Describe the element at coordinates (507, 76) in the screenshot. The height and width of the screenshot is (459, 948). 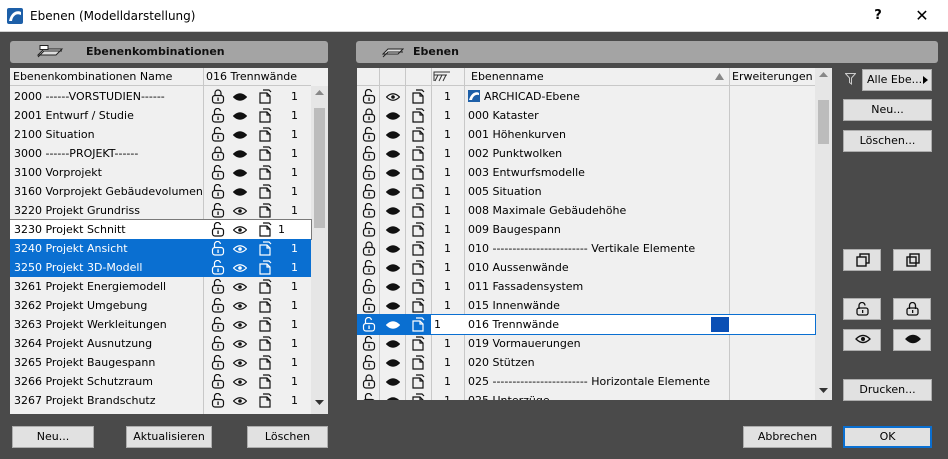
I see `layer-name-header-label: Ebenenname` at that location.